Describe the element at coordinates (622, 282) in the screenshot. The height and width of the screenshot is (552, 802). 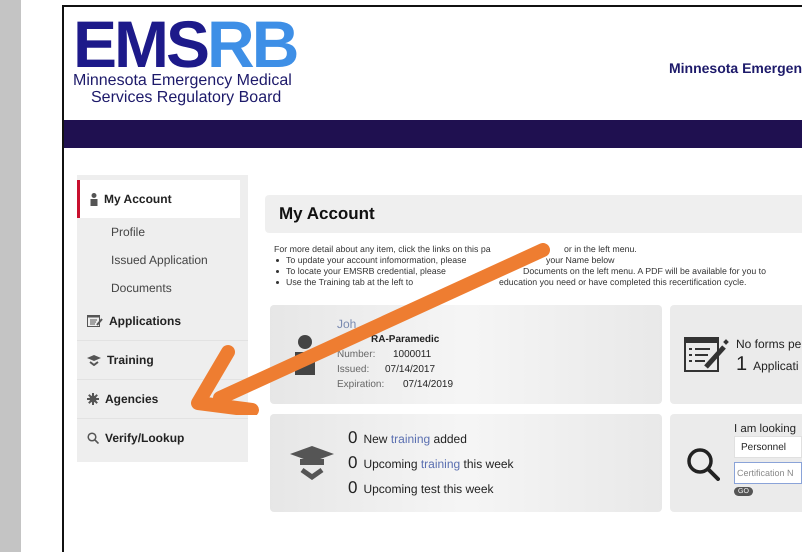
I see `text-fragment: education you need or have completed this recertification cycle.` at that location.